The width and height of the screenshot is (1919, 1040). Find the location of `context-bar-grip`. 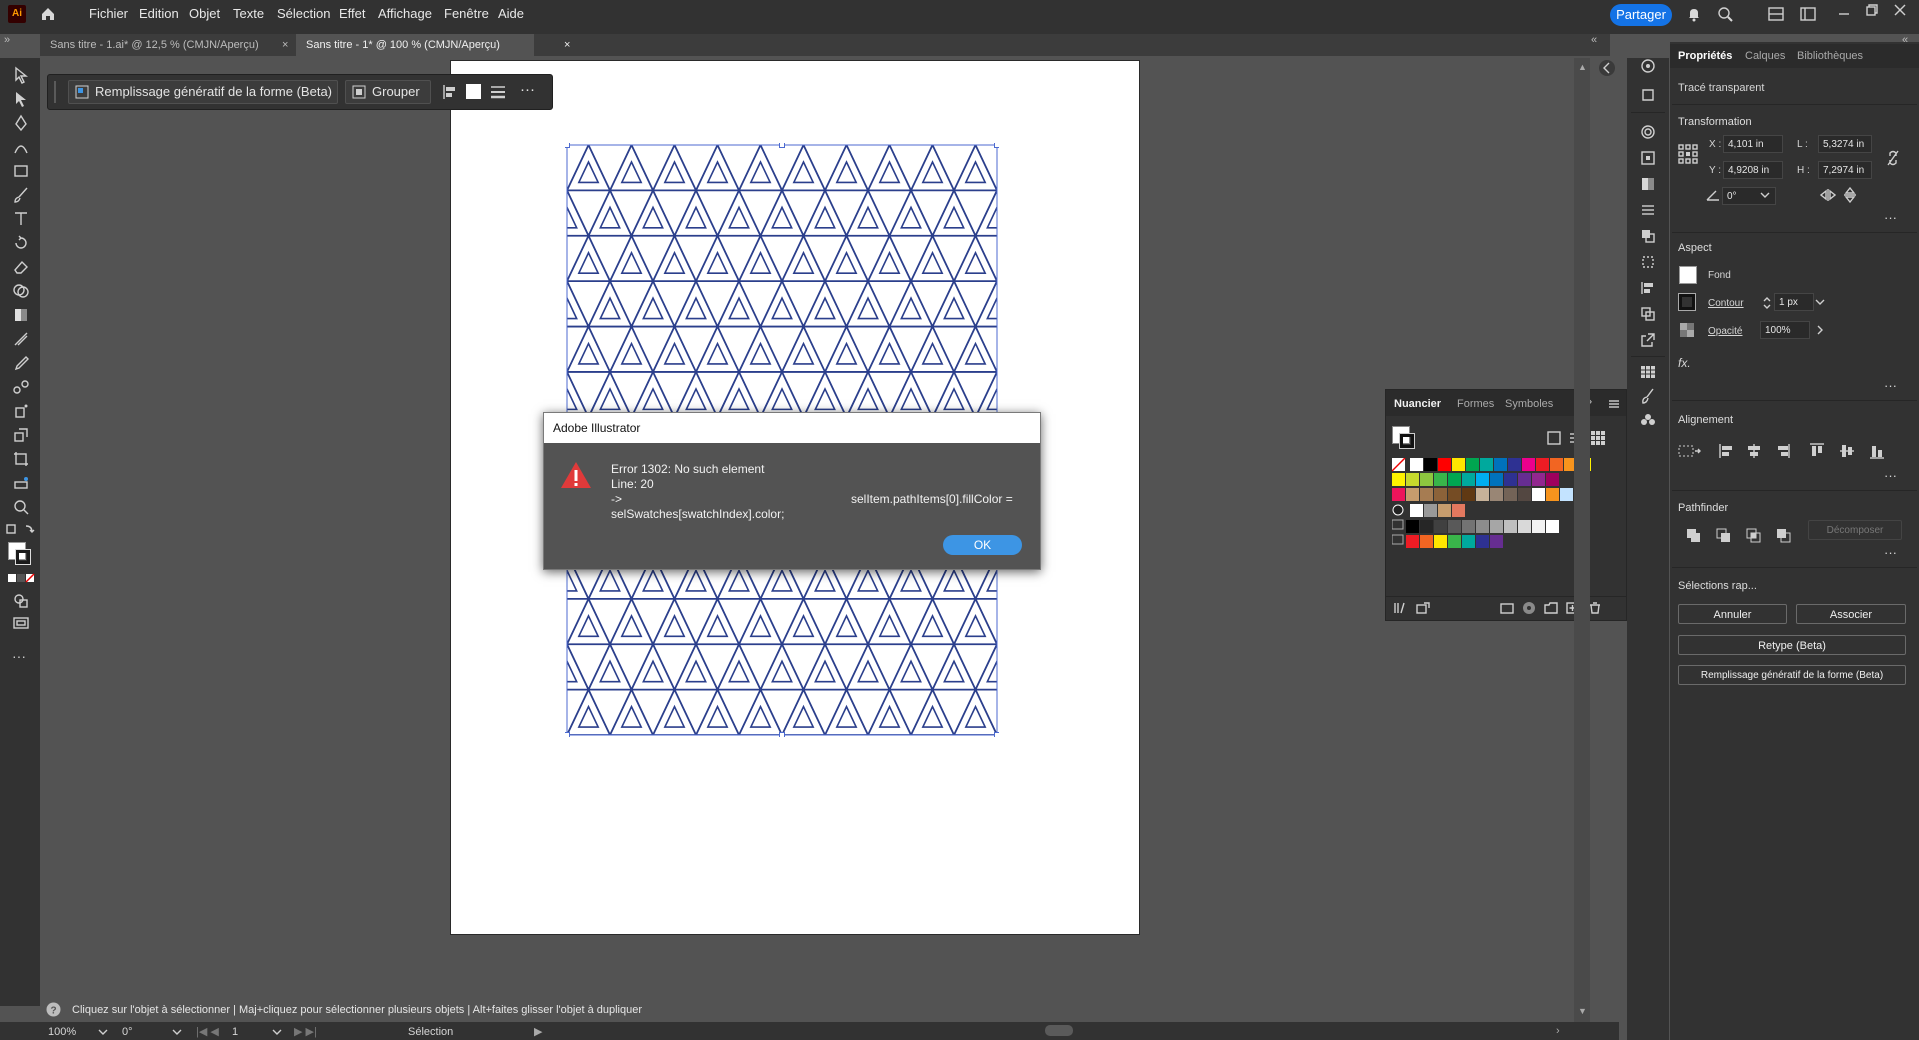

context-bar-grip is located at coordinates (55, 92).